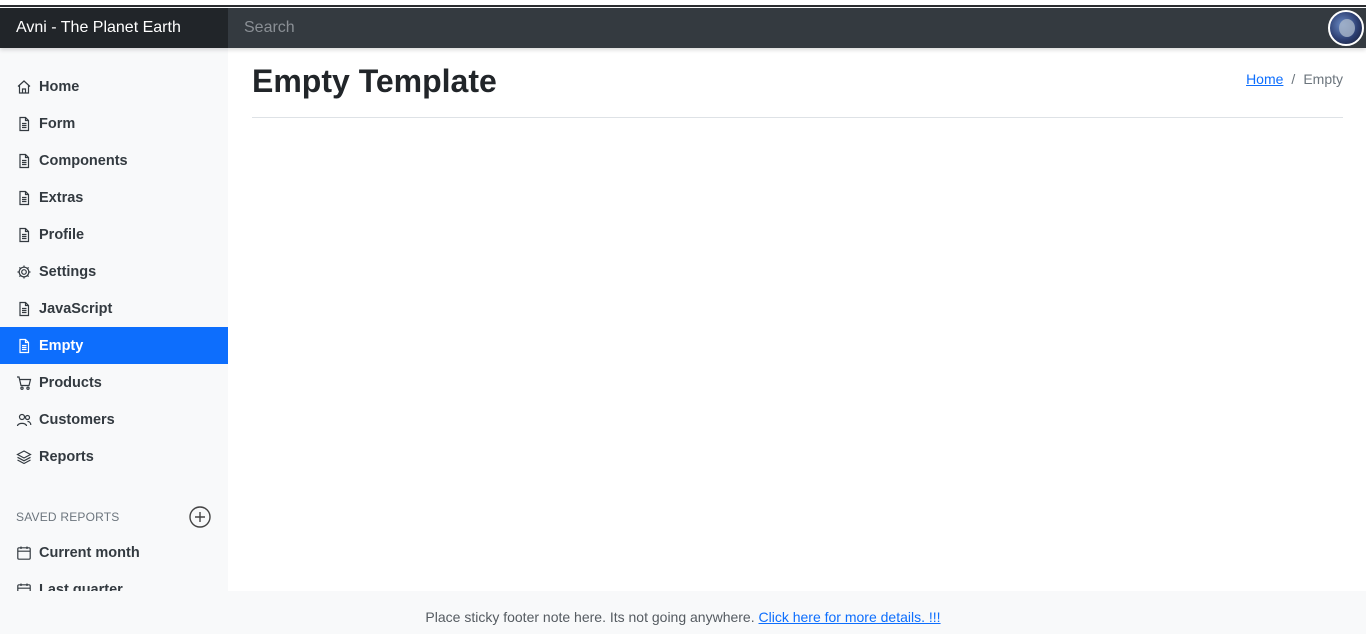 This screenshot has width=1366, height=634. What do you see at coordinates (24, 419) in the screenshot?
I see `users-icon` at bounding box center [24, 419].